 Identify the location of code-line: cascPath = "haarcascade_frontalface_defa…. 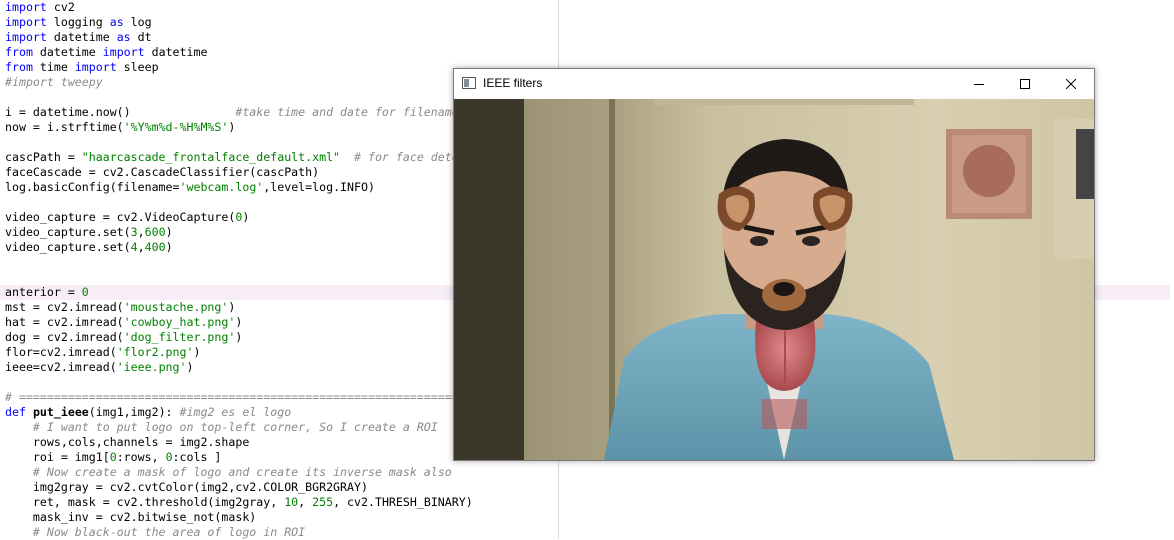
(249, 157).